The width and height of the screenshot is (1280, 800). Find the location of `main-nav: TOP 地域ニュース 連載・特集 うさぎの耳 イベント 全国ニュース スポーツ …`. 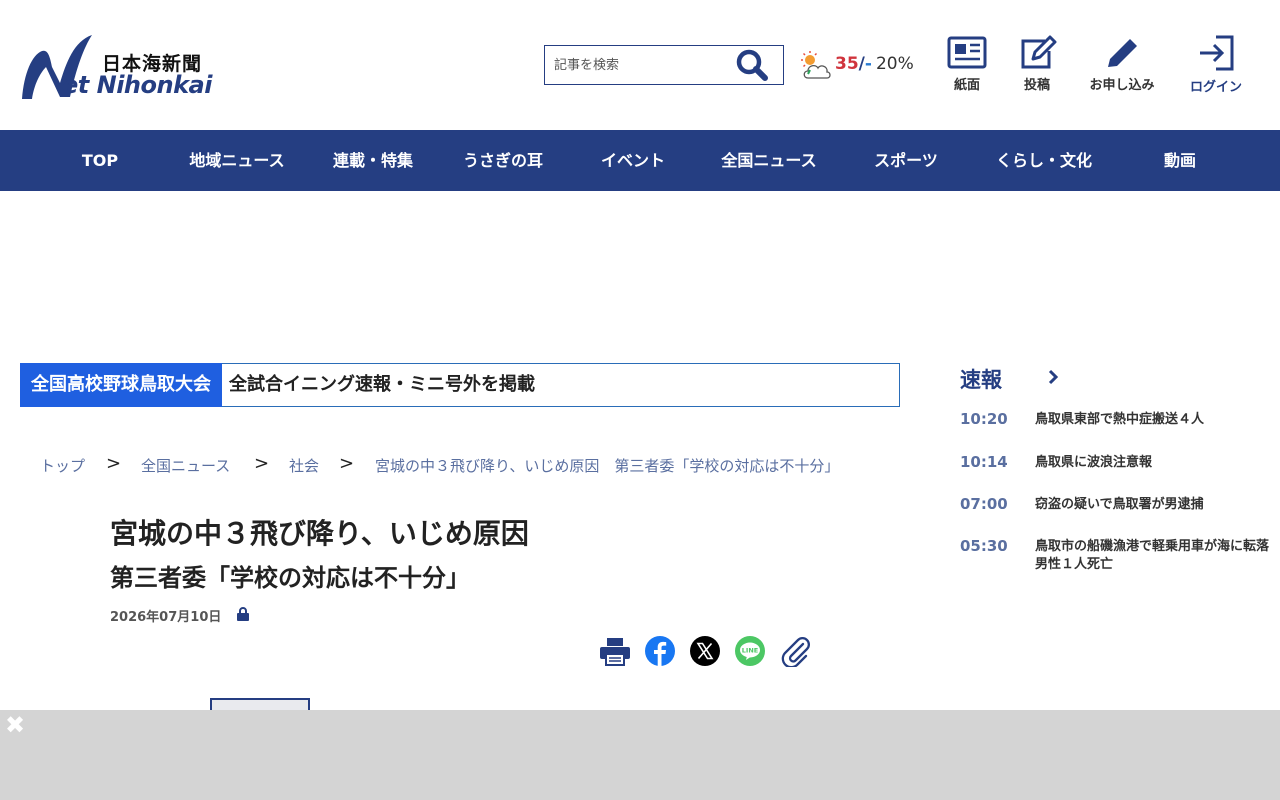

main-nav: TOP 地域ニュース 連載・特集 うさぎの耳 イベント 全国ニュース スポーツ … is located at coordinates (640, 160).